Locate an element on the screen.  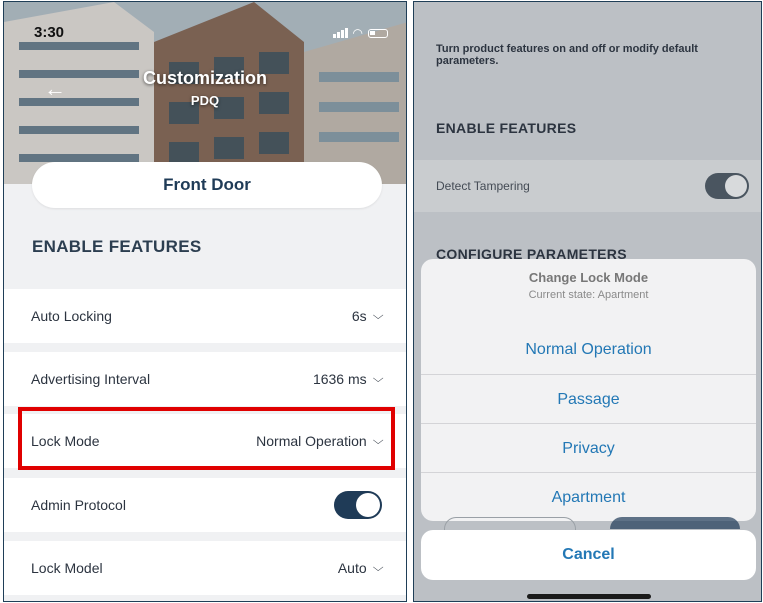
row-advertising-interval: Advertising Interval 1636 ms ⌵ is located at coordinates (205, 379).